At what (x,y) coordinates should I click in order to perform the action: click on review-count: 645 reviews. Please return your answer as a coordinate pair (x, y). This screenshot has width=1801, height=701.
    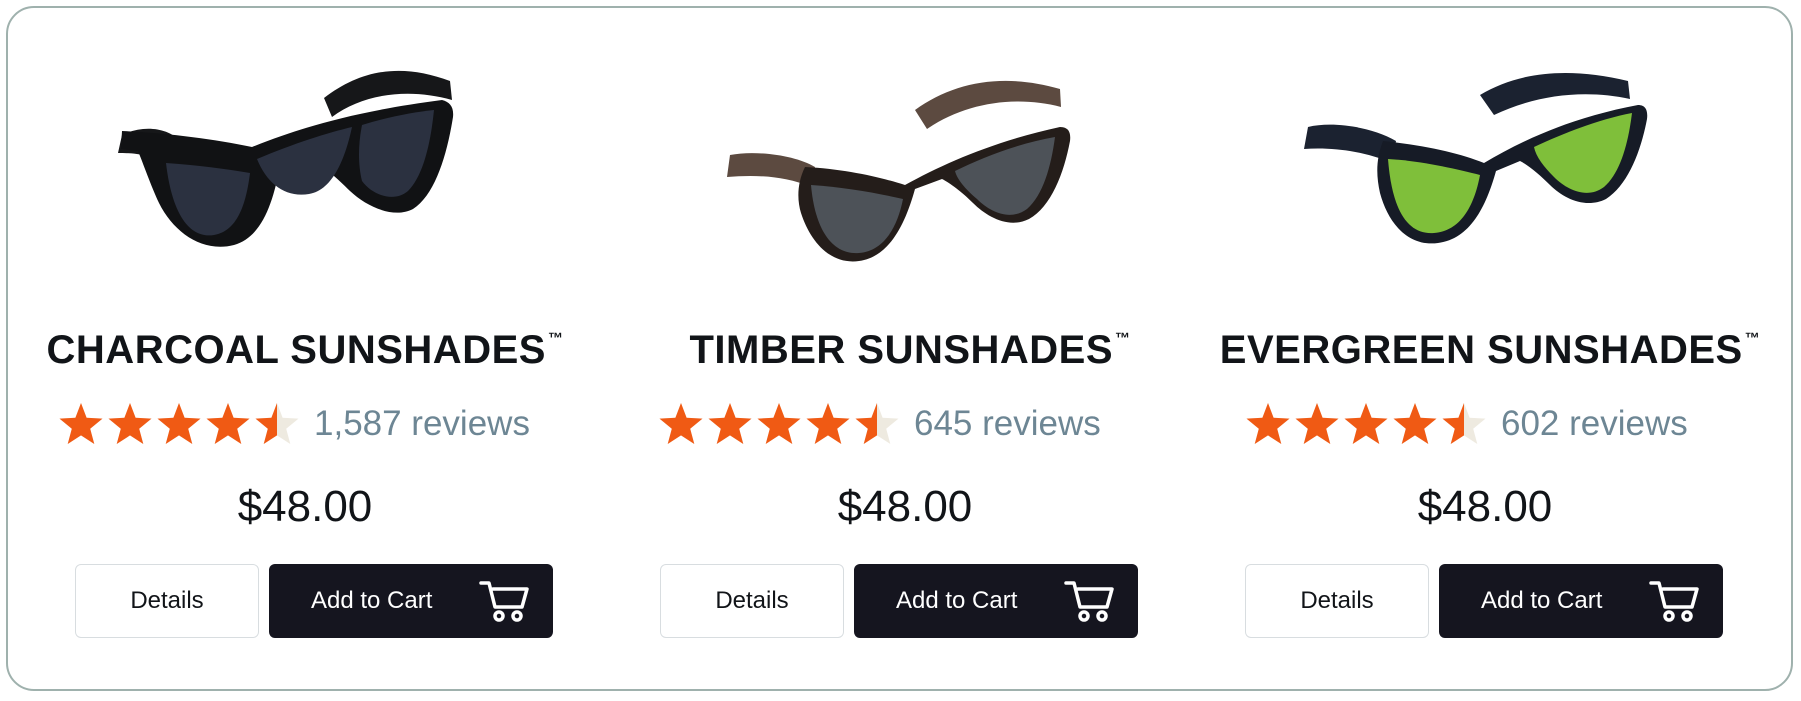
    Looking at the image, I should click on (1007, 424).